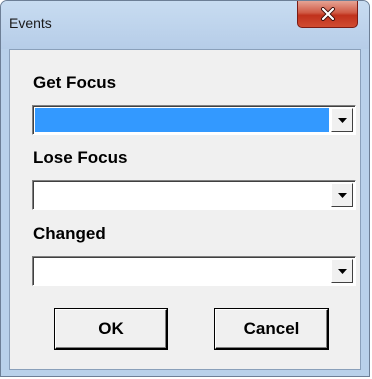 The height and width of the screenshot is (379, 372). What do you see at coordinates (182, 120) in the screenshot?
I see `get-focus-value` at bounding box center [182, 120].